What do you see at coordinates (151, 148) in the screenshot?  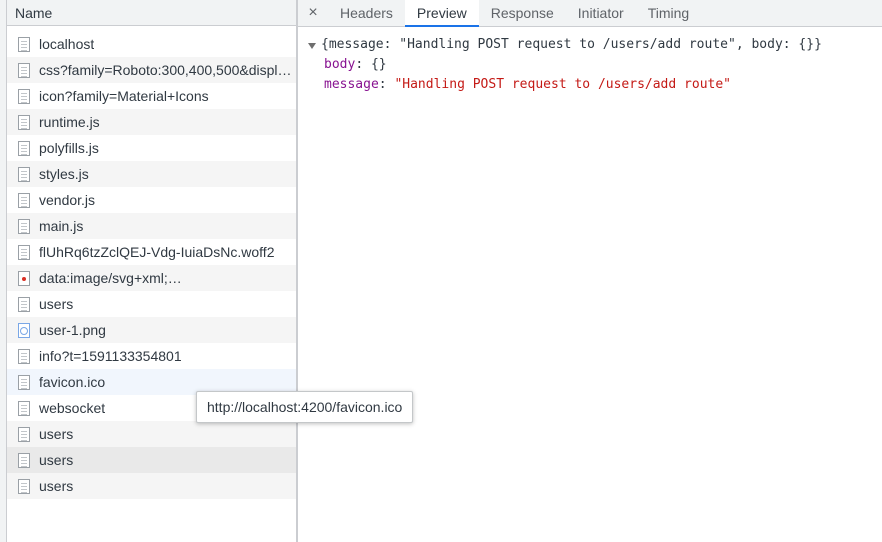 I see `request-row: polyfills.js` at bounding box center [151, 148].